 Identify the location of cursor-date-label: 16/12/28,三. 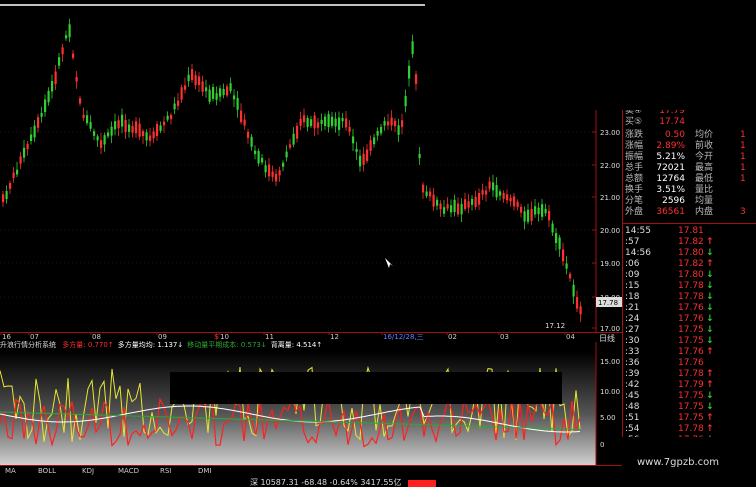
(403, 337).